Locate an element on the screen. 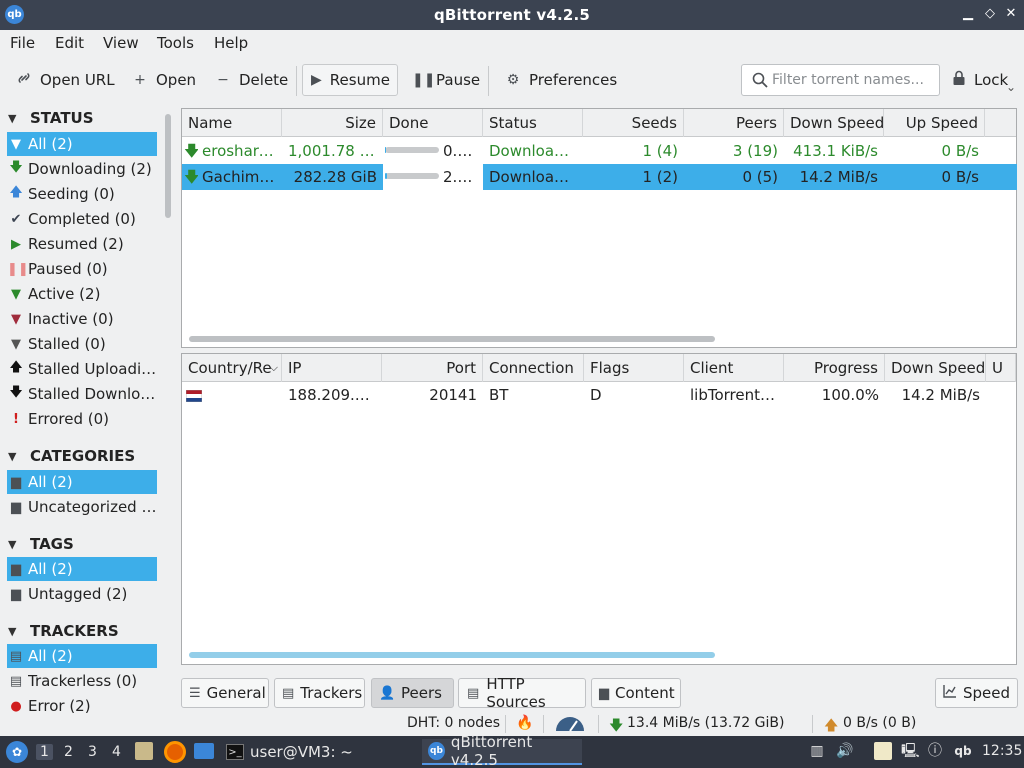  status-section-header: ▼ STATUS is located at coordinates (51, 118).